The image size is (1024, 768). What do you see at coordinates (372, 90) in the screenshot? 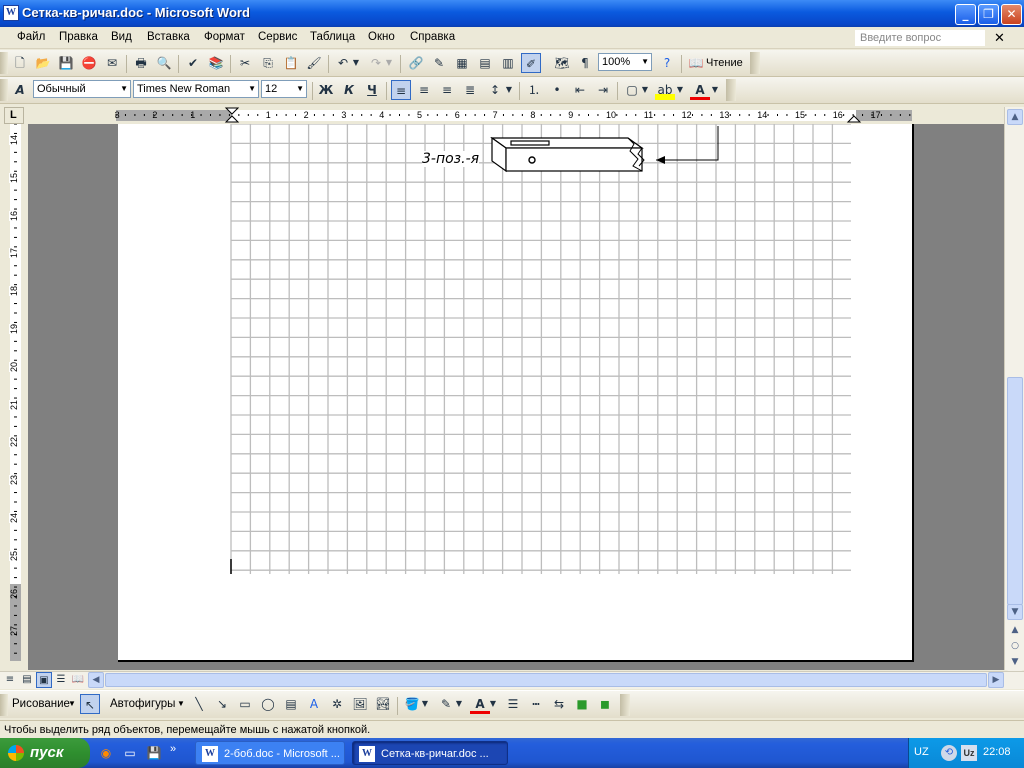
I see `underline-button: Ч` at bounding box center [372, 90].